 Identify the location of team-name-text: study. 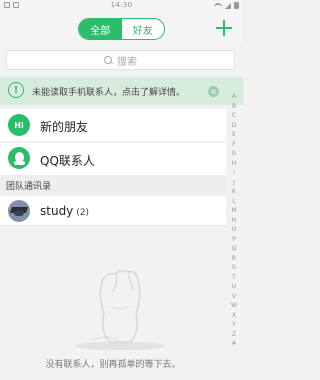
(57, 211).